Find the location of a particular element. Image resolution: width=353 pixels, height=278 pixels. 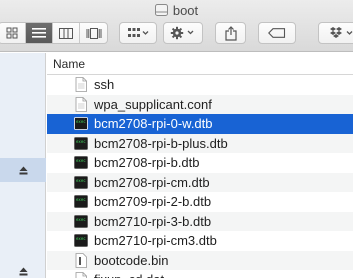

share-icon is located at coordinates (230, 33).